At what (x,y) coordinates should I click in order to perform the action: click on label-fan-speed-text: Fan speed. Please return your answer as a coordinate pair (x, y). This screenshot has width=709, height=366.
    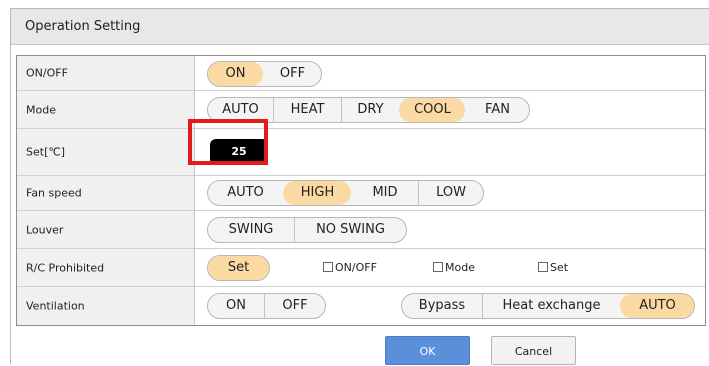
    Looking at the image, I should click on (54, 193).